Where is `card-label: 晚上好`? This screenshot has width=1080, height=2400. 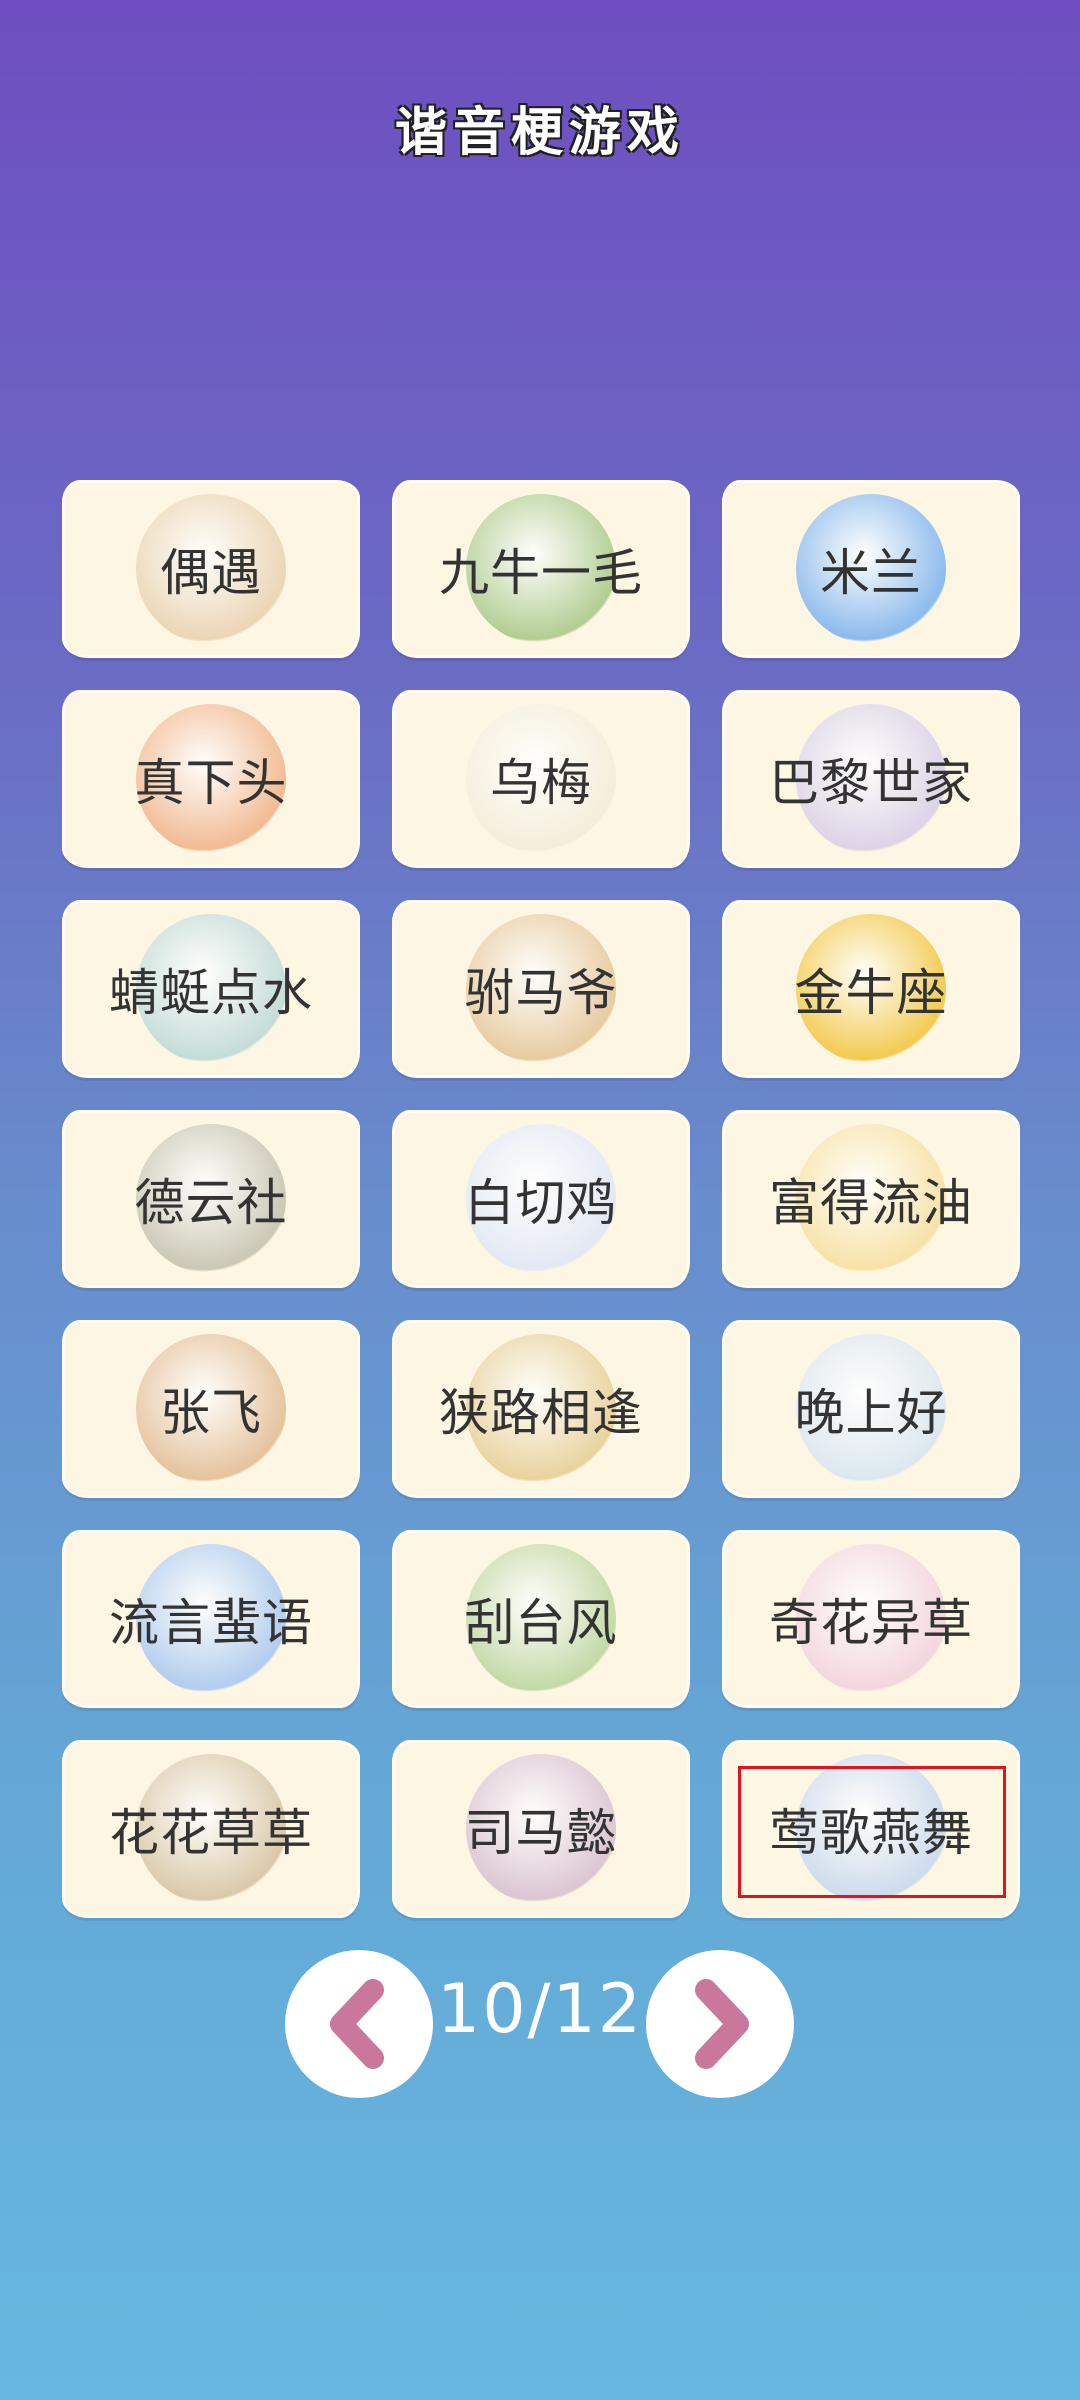
card-label: 晚上好 is located at coordinates (871, 1413).